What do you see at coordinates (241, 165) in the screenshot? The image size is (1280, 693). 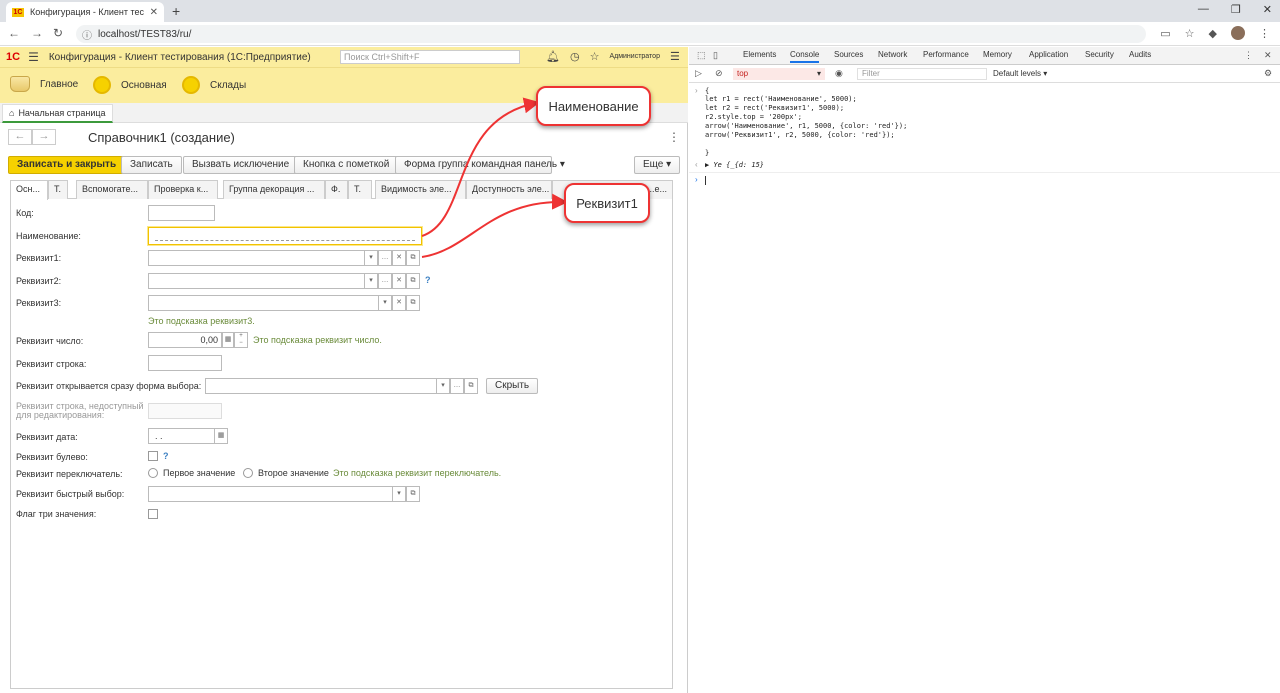 I see `raise-exception-button: Вызвать исключение` at bounding box center [241, 165].